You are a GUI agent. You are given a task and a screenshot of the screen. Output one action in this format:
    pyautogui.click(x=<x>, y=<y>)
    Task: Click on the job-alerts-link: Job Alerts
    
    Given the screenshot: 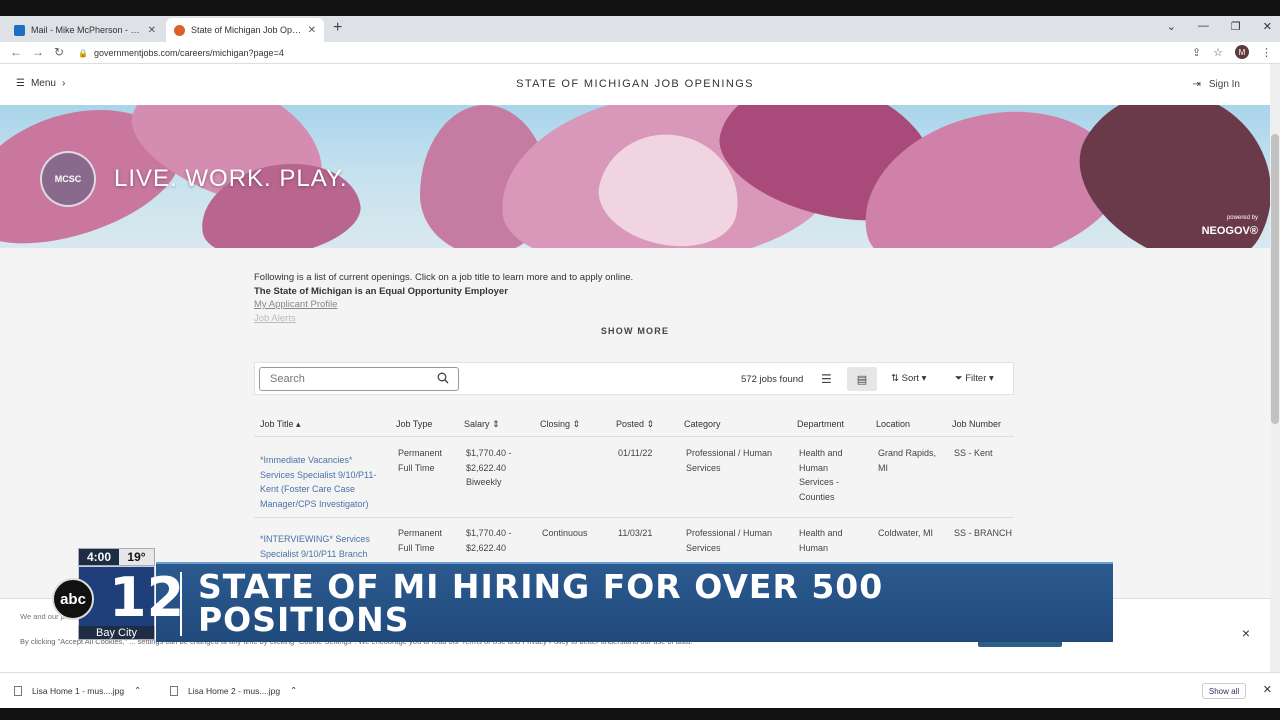 What is the action you would take?
    pyautogui.click(x=634, y=319)
    